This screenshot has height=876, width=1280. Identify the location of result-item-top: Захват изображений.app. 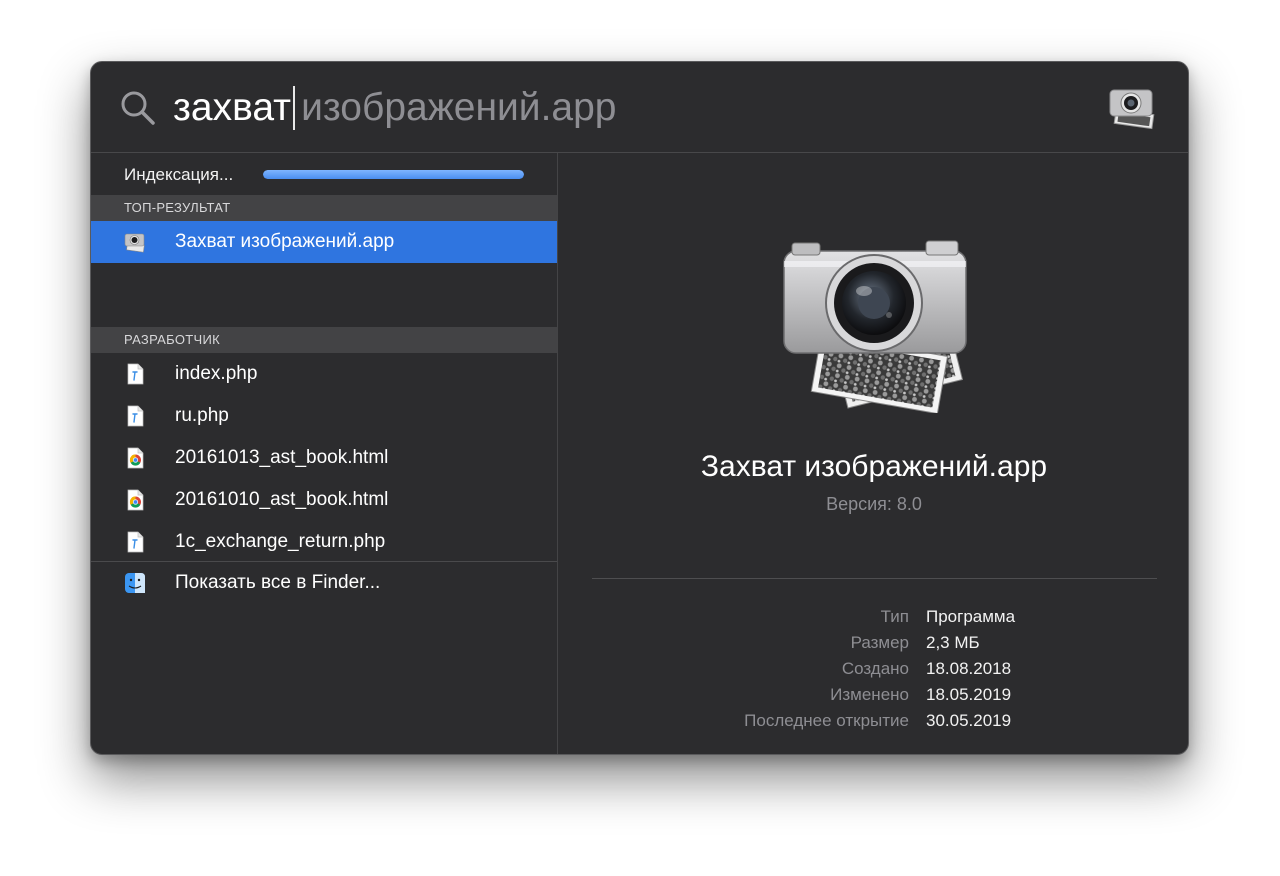
(324, 242).